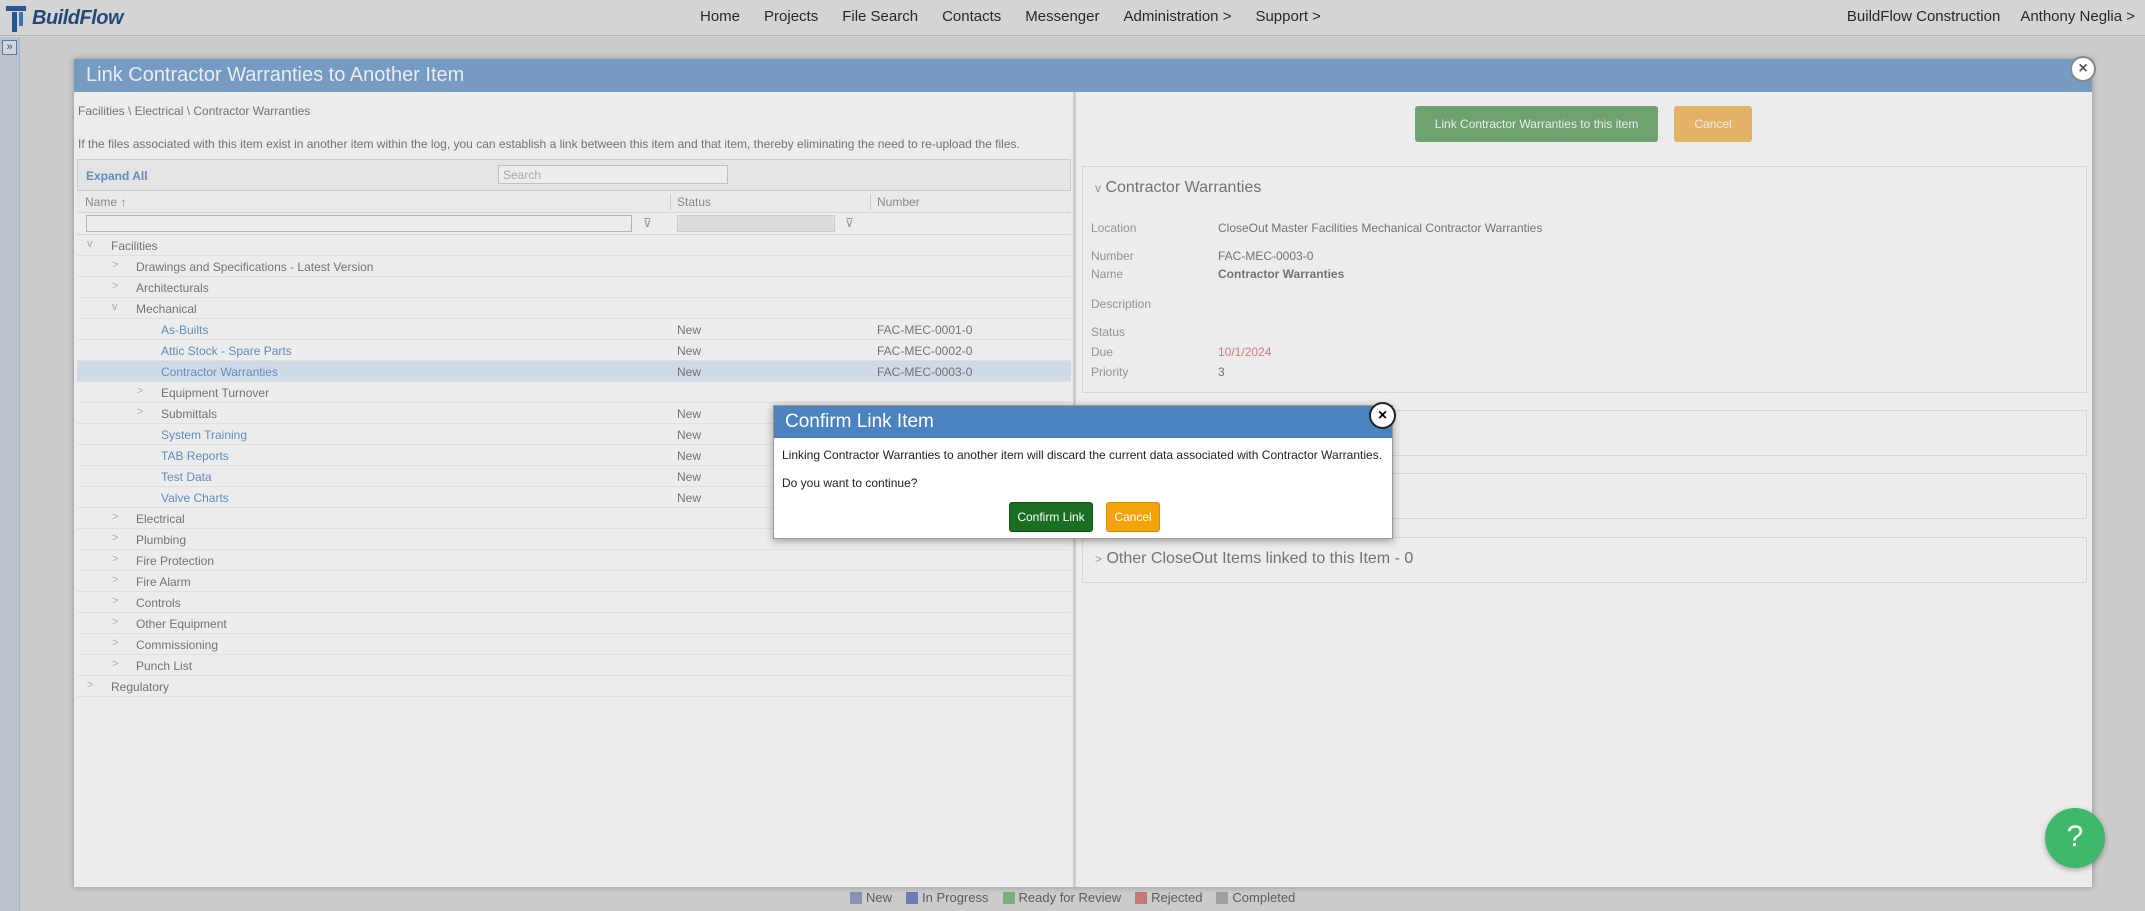 Image resolution: width=2145 pixels, height=911 pixels. What do you see at coordinates (613, 174) in the screenshot?
I see `tree-search-input: Search` at bounding box center [613, 174].